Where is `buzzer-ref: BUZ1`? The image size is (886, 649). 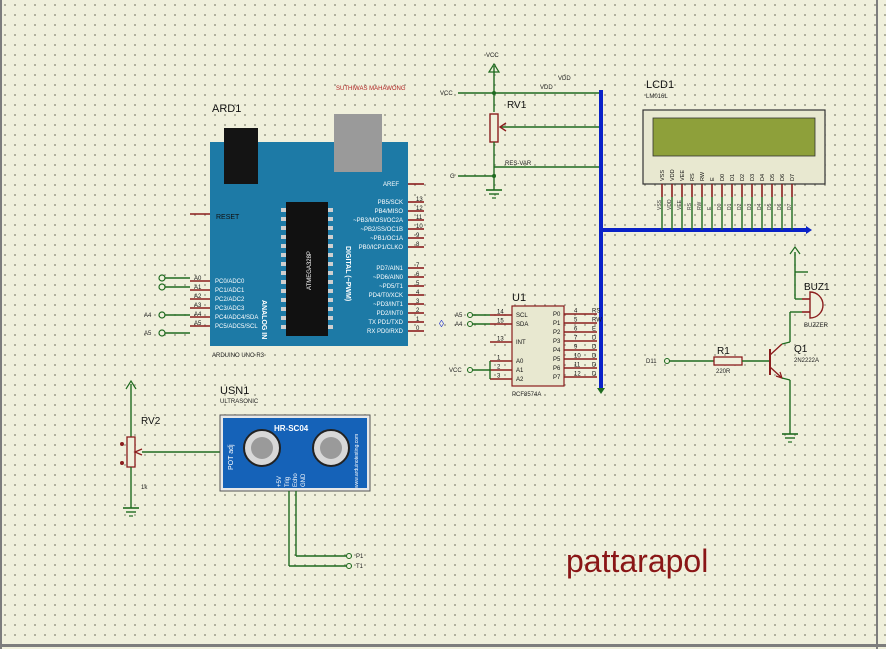 buzzer-ref: BUZ1 is located at coordinates (817, 287).